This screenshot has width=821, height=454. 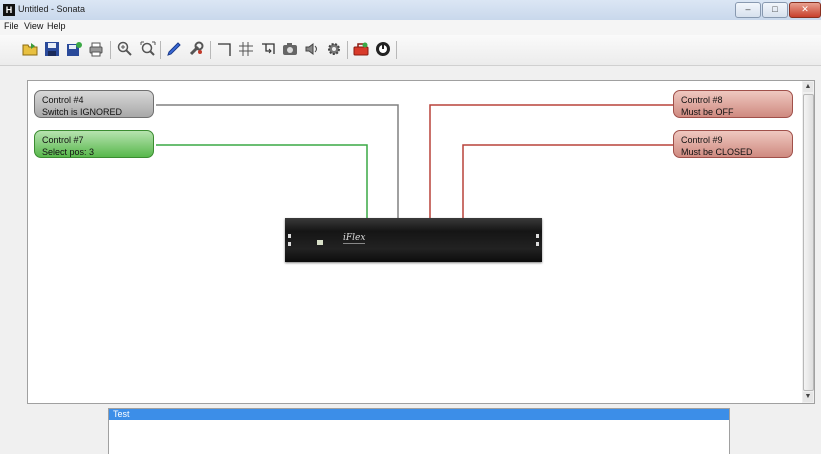 I want to click on close-button: ✕, so click(x=805, y=10).